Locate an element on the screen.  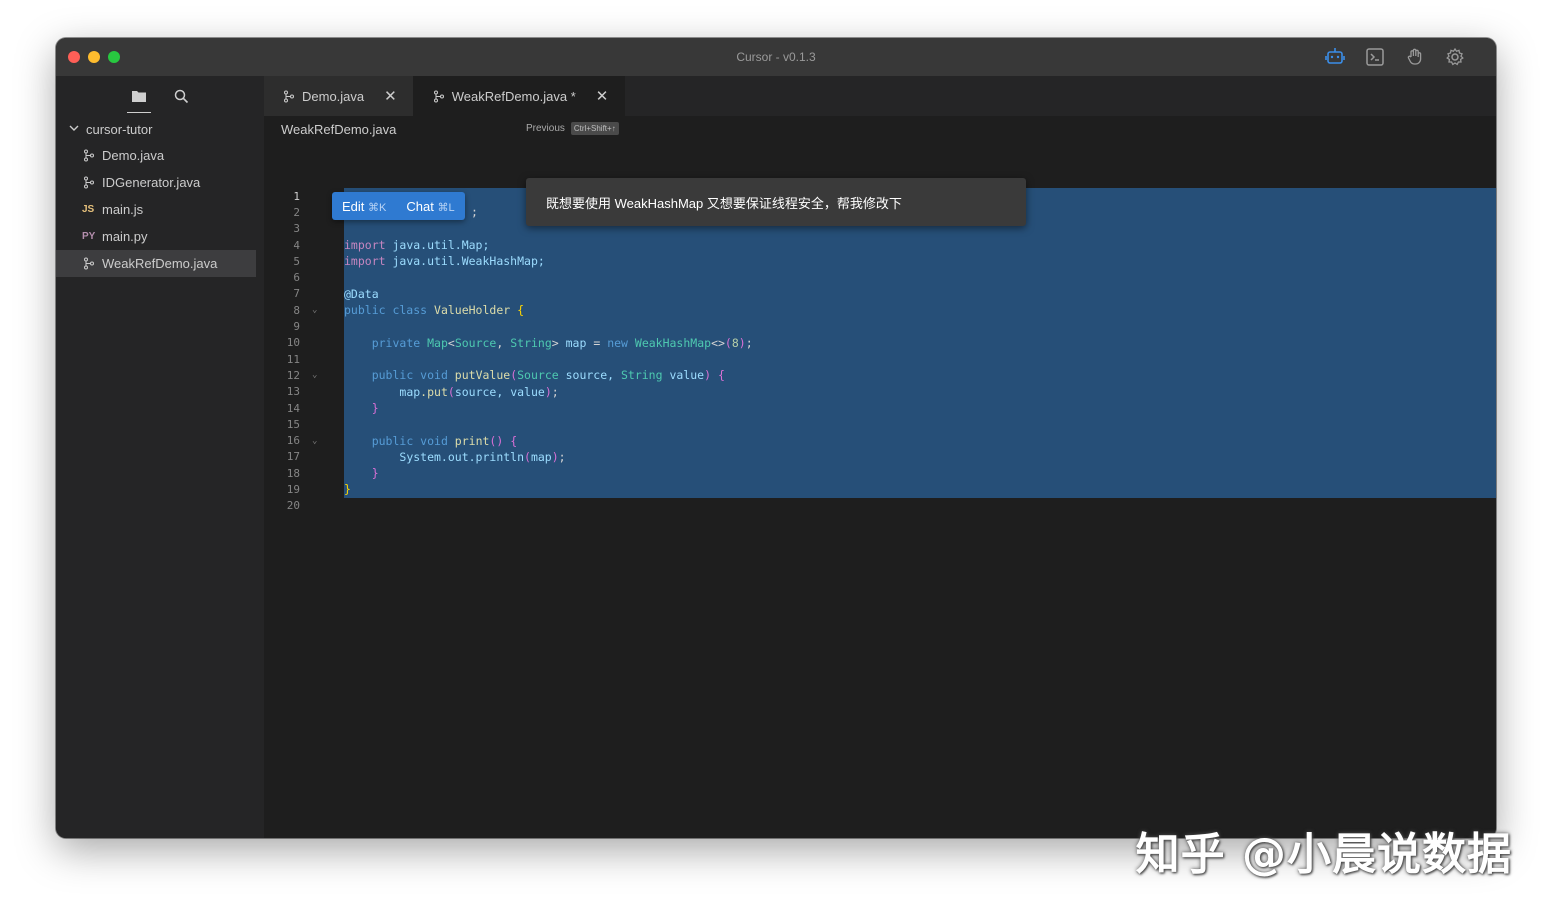
file-label: Demo.java is located at coordinates (133, 155).